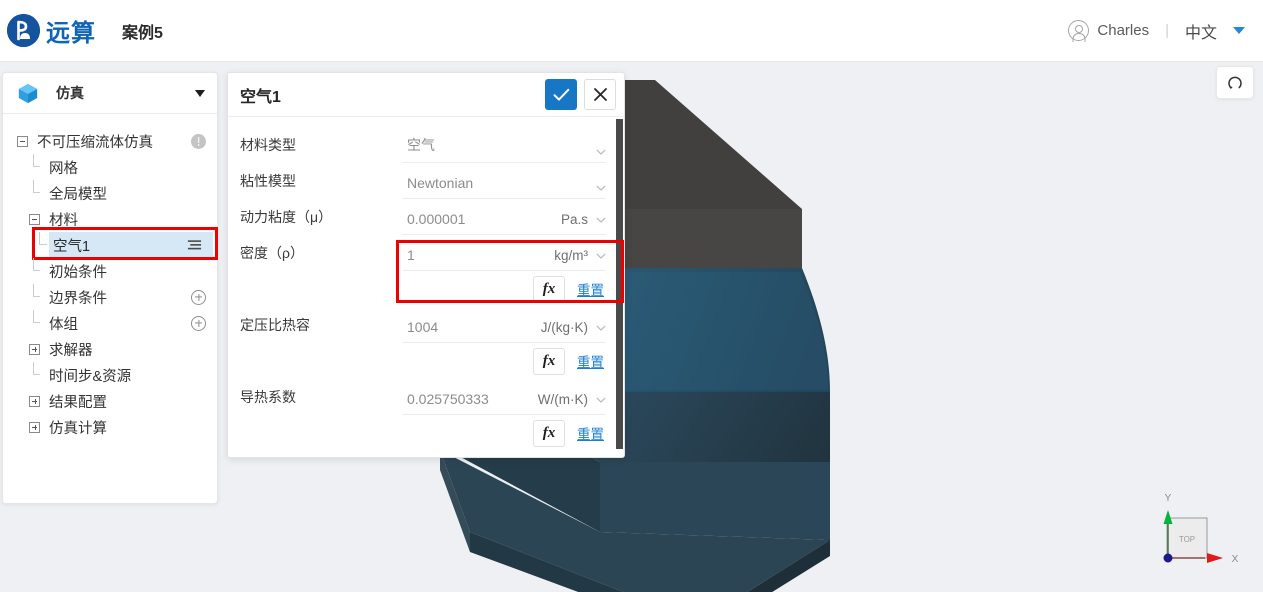 Image resolution: width=1263 pixels, height=592 pixels. Describe the element at coordinates (1239, 30) in the screenshot. I see `caret-down-icon` at that location.